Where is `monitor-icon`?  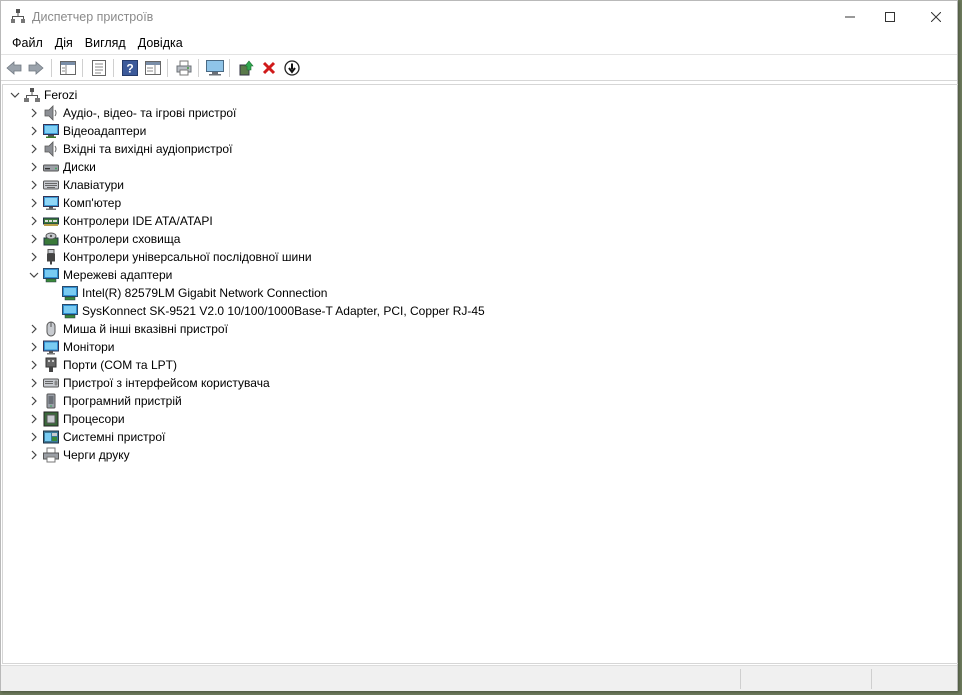 monitor-icon is located at coordinates (51, 347).